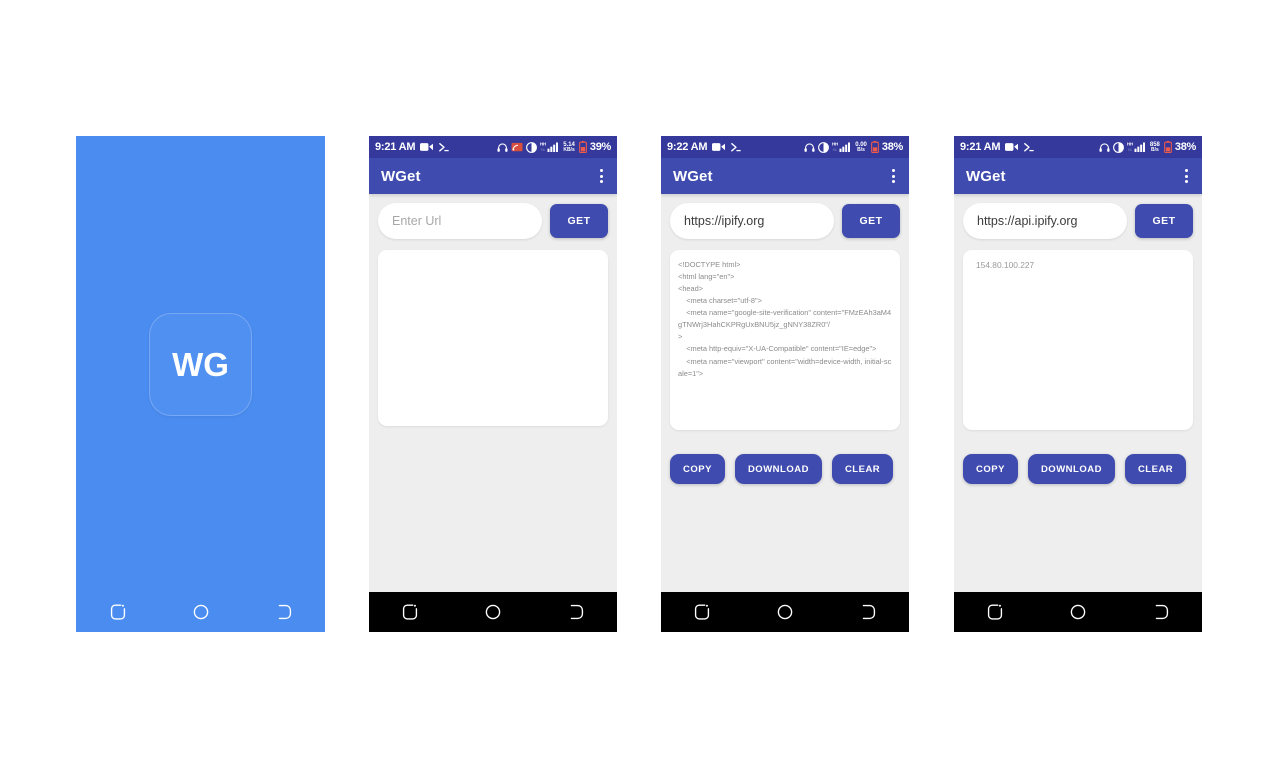 This screenshot has width=1280, height=768. I want to click on app-logo-text: WG, so click(200, 364).